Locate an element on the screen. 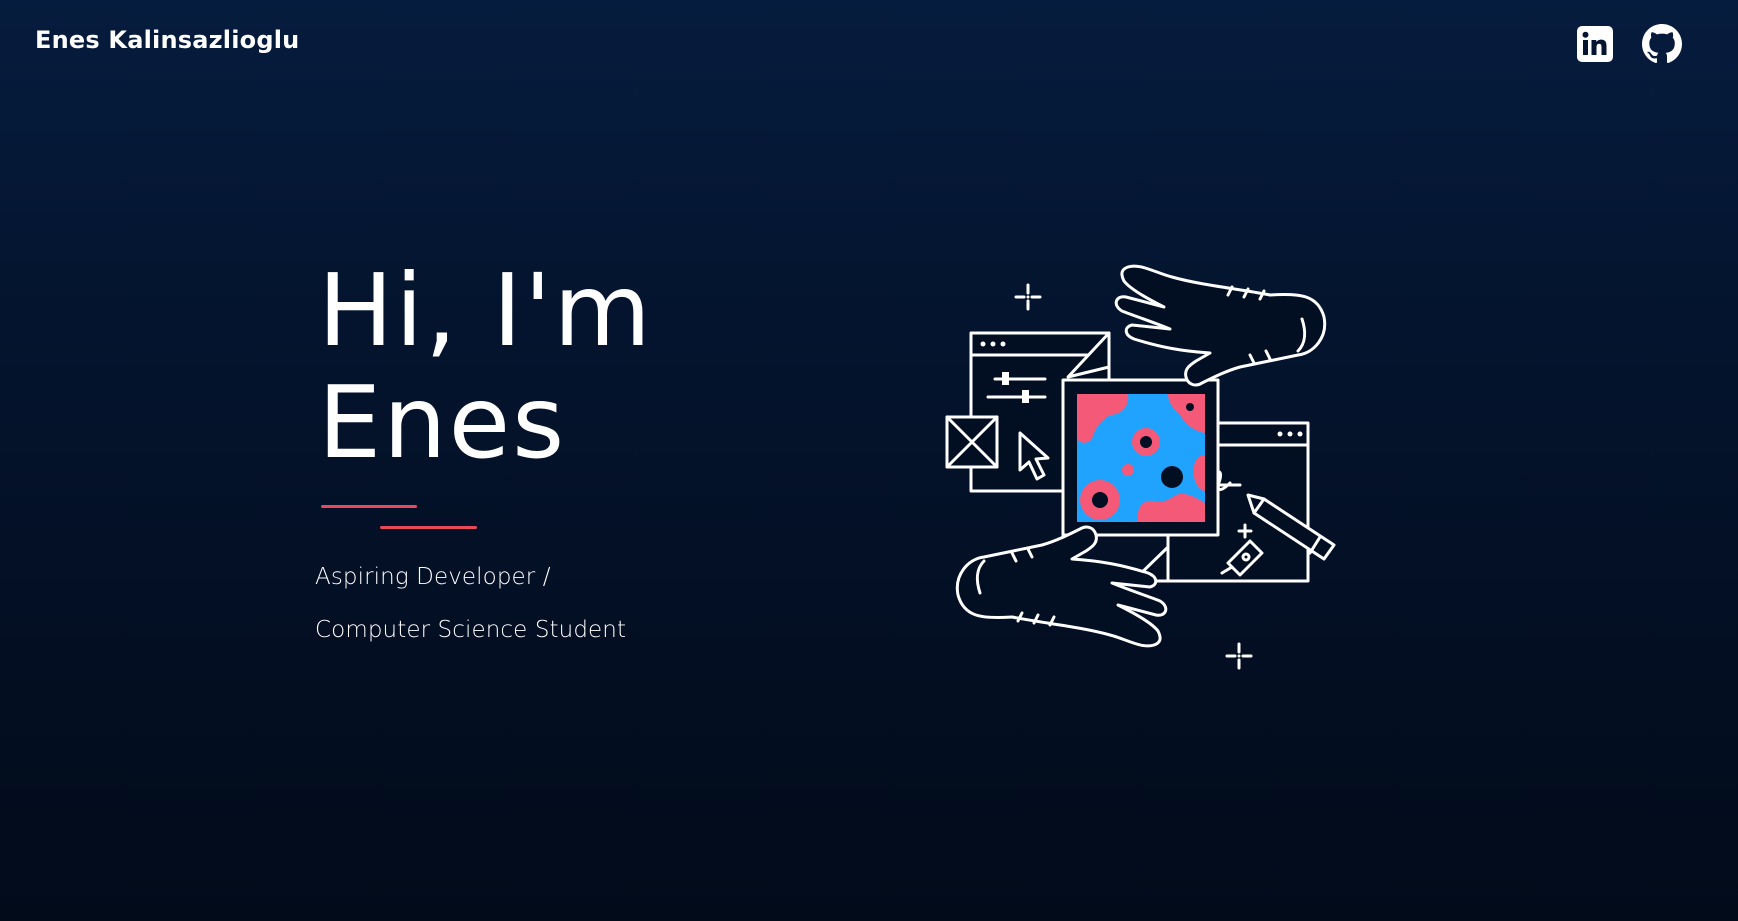 The width and height of the screenshot is (1738, 921). accent-divider-lower is located at coordinates (428, 527).